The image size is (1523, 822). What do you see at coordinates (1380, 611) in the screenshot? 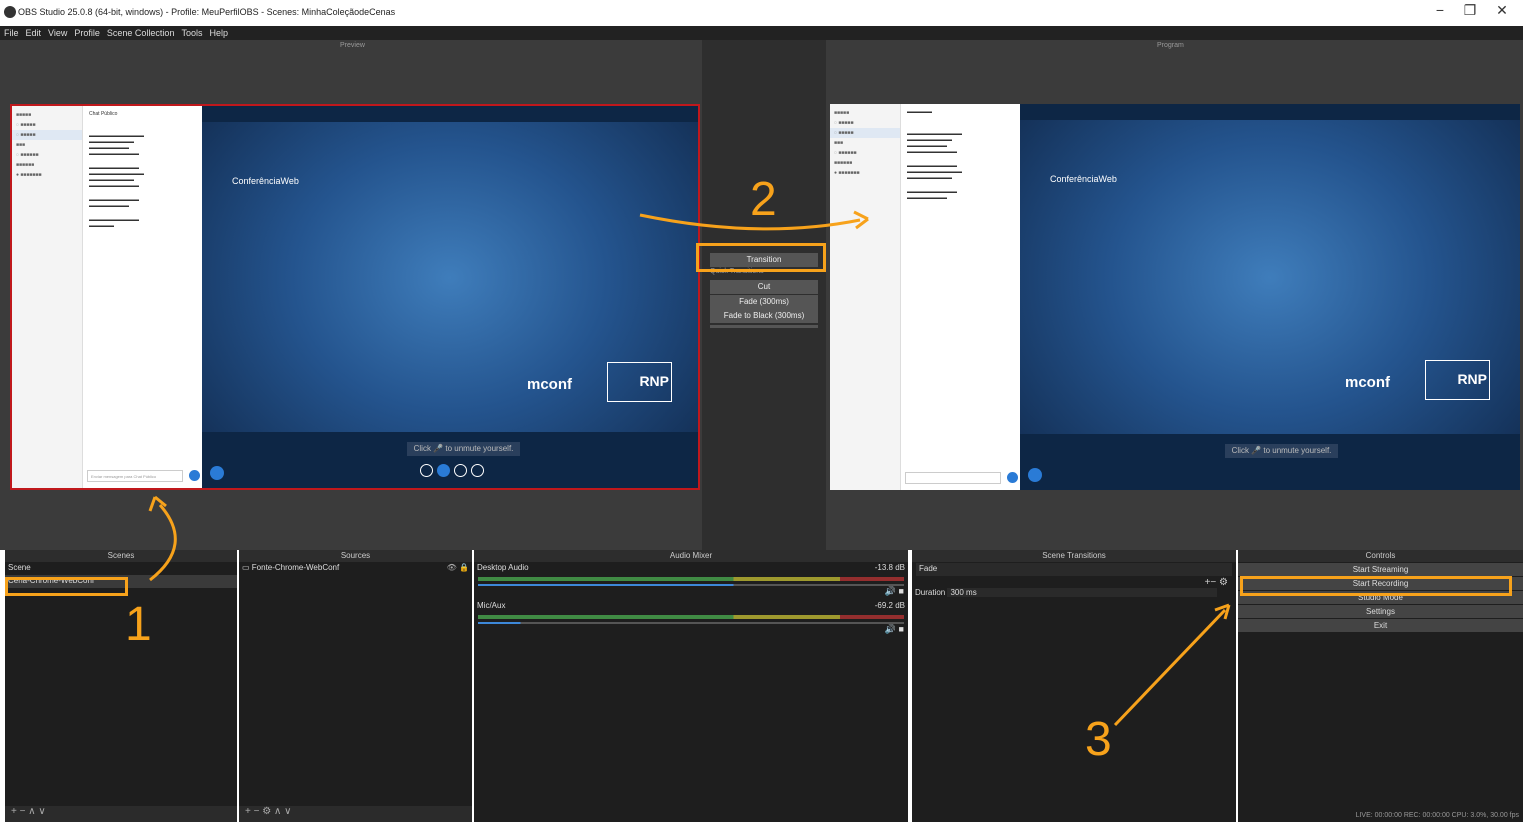
I see `settings-button: Settings` at bounding box center [1380, 611].